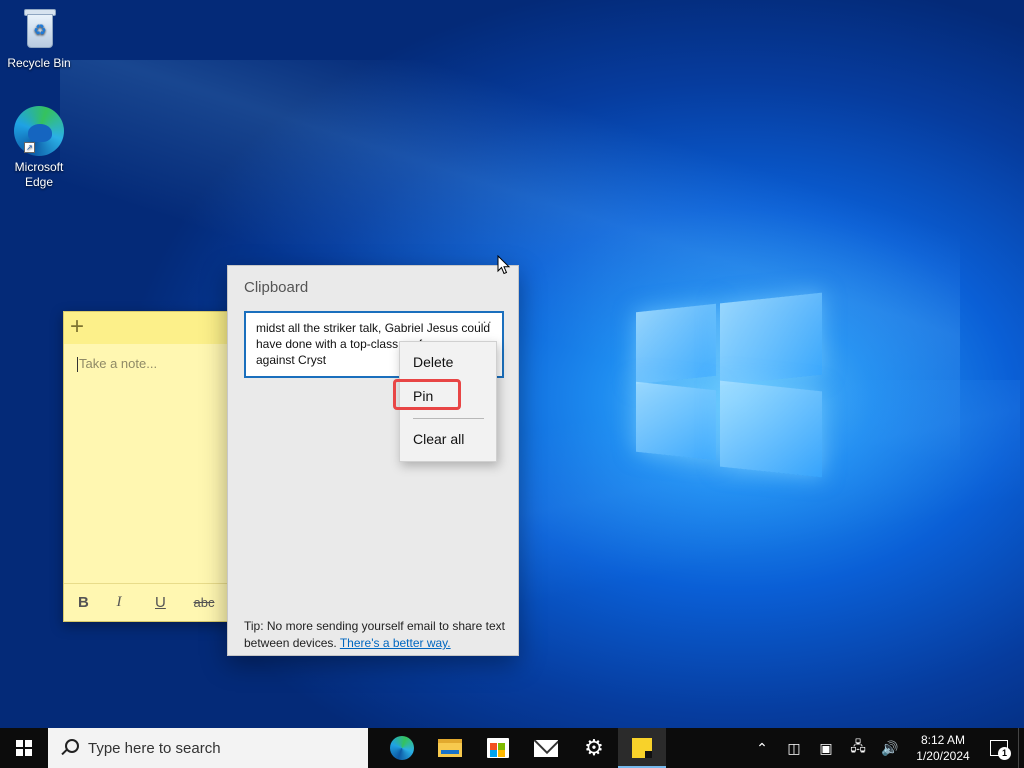 The height and width of the screenshot is (768, 1024). What do you see at coordinates (794, 748) in the screenshot?
I see `meet-now-icon: ◫` at bounding box center [794, 748].